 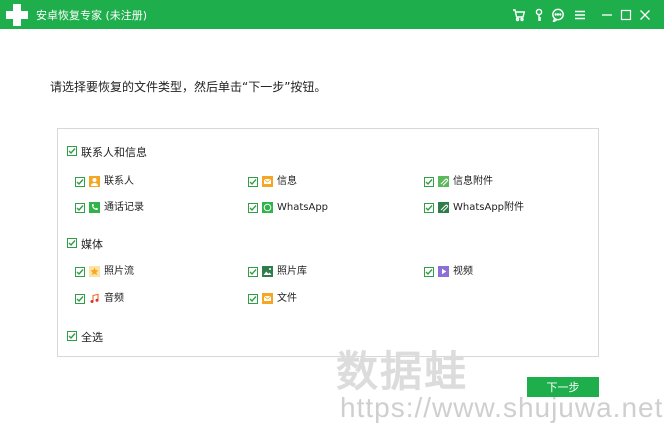 What do you see at coordinates (94, 207) in the screenshot?
I see `phone-icon` at bounding box center [94, 207].